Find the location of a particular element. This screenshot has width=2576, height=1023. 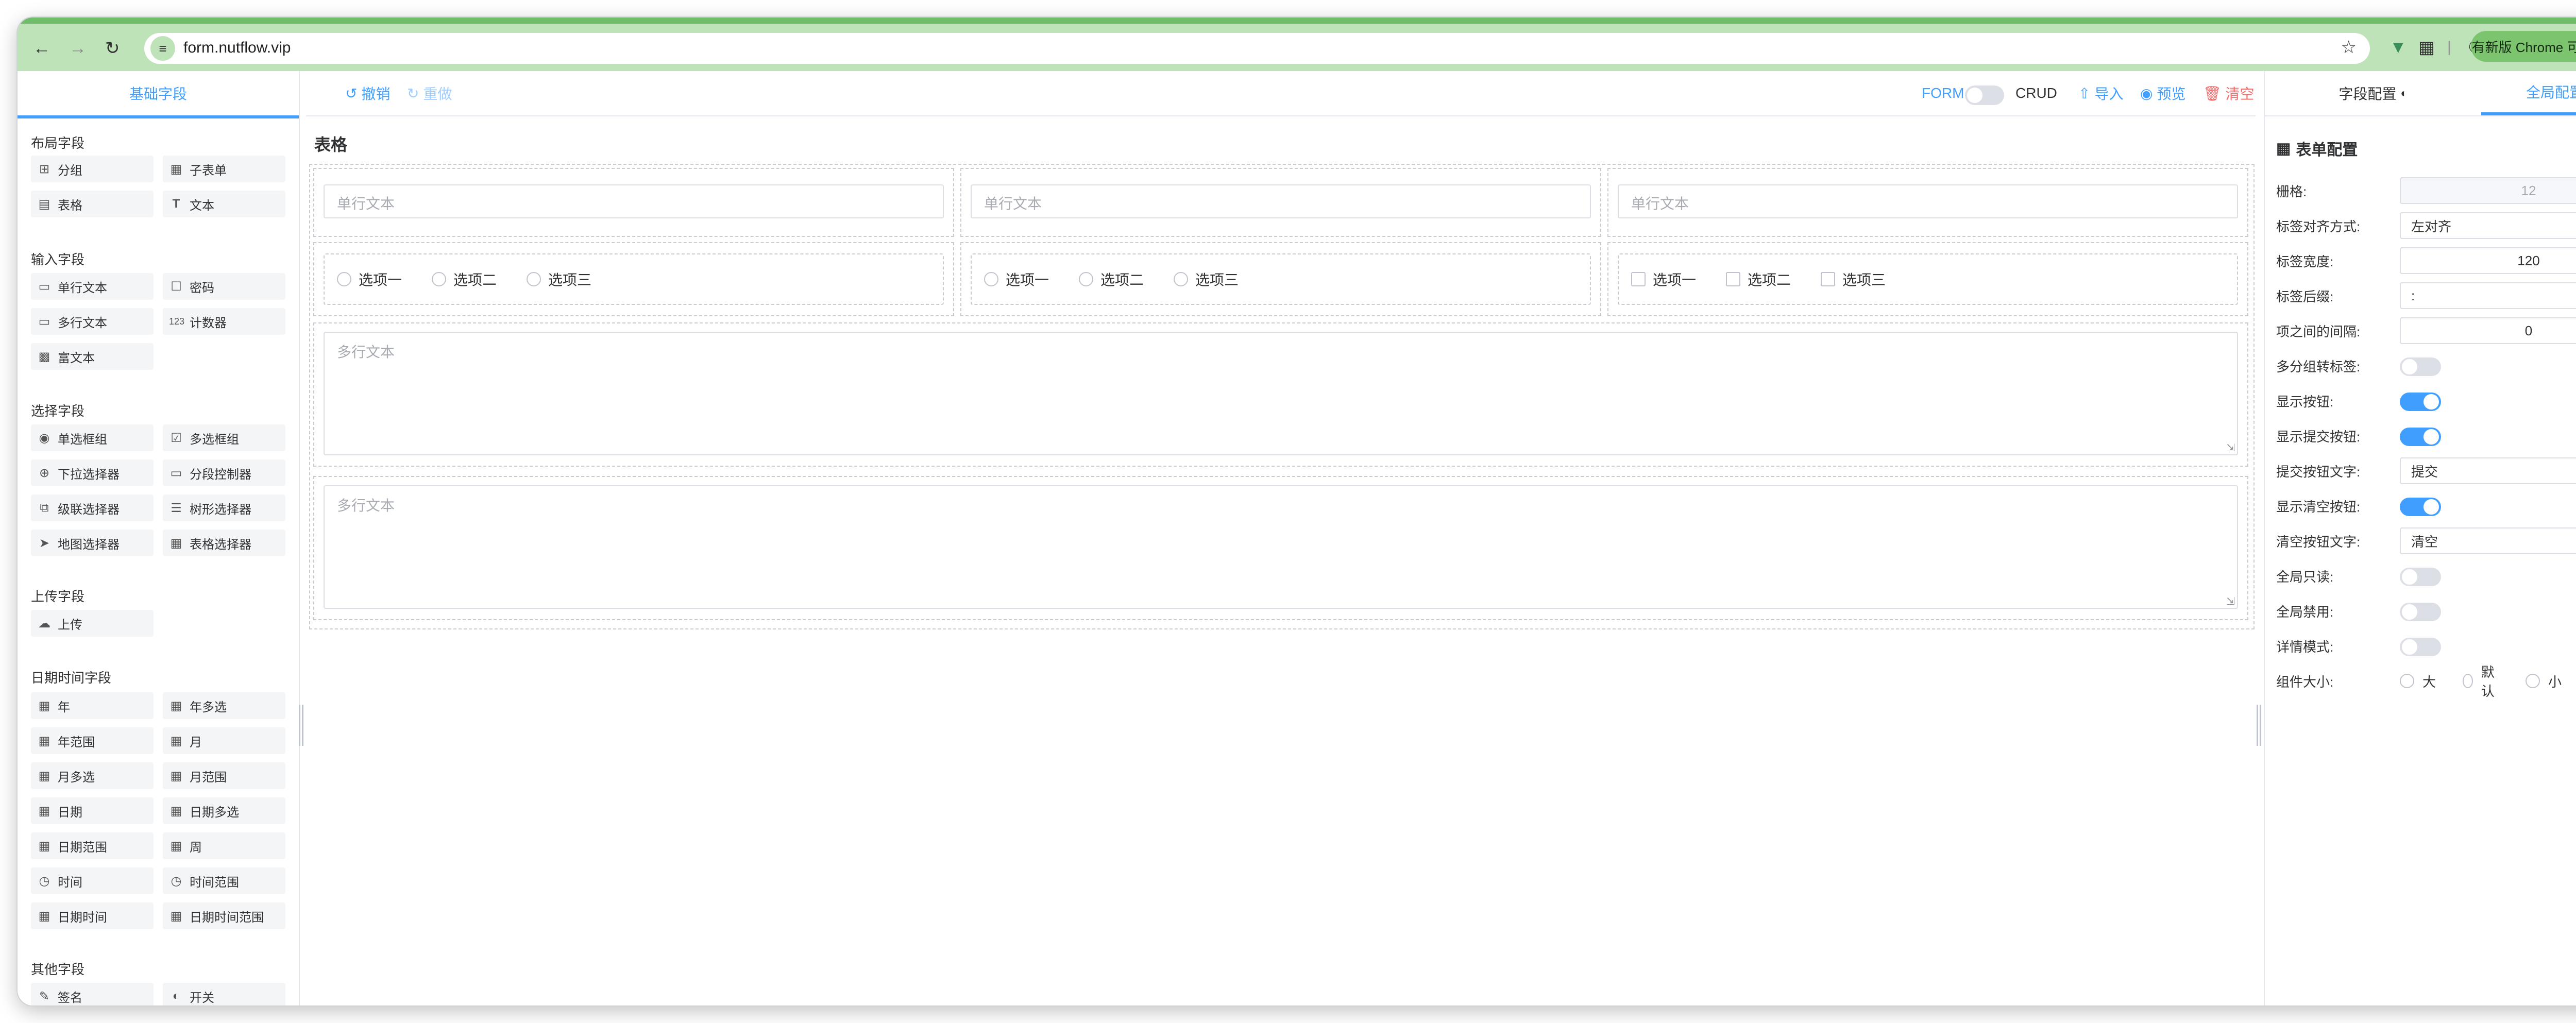

bookmark-star-icon: ☆ is located at coordinates (2349, 47).